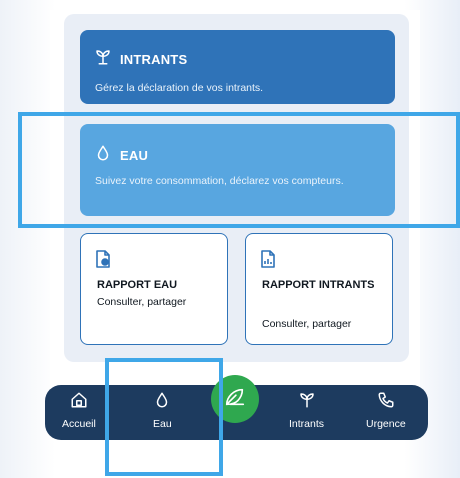 The width and height of the screenshot is (460, 478). What do you see at coordinates (386, 401) in the screenshot?
I see `phone-icon` at bounding box center [386, 401].